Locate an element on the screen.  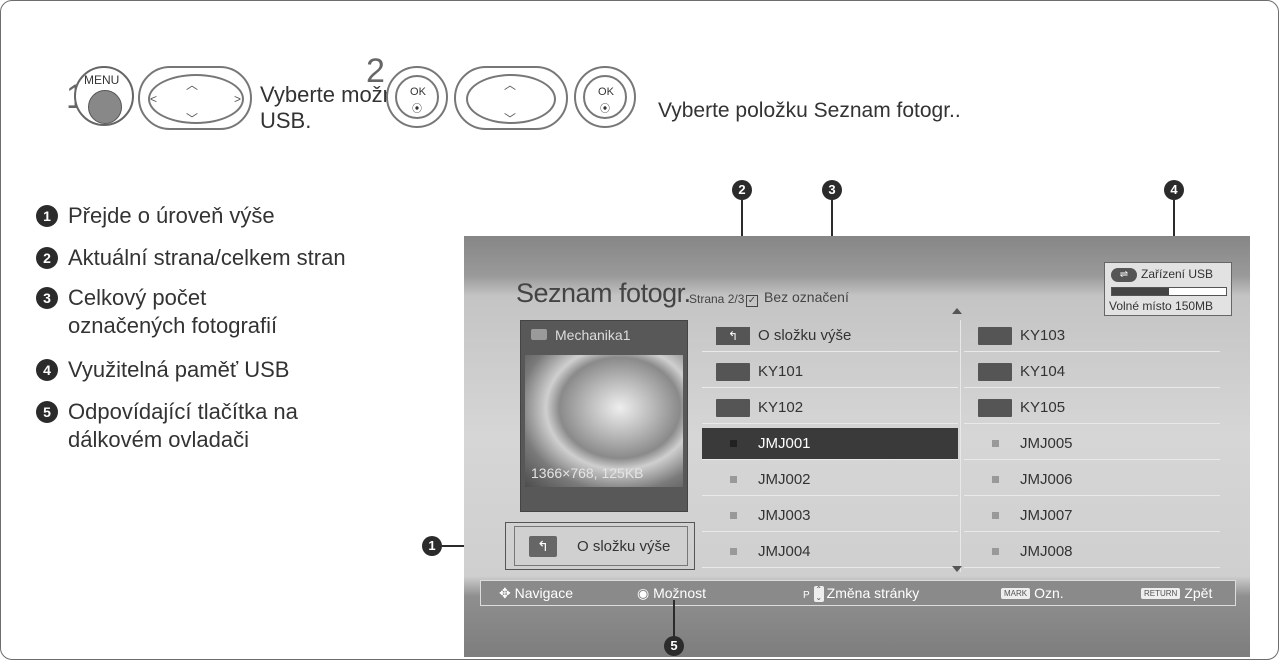
folder-item: KY105 is located at coordinates (1092, 408).